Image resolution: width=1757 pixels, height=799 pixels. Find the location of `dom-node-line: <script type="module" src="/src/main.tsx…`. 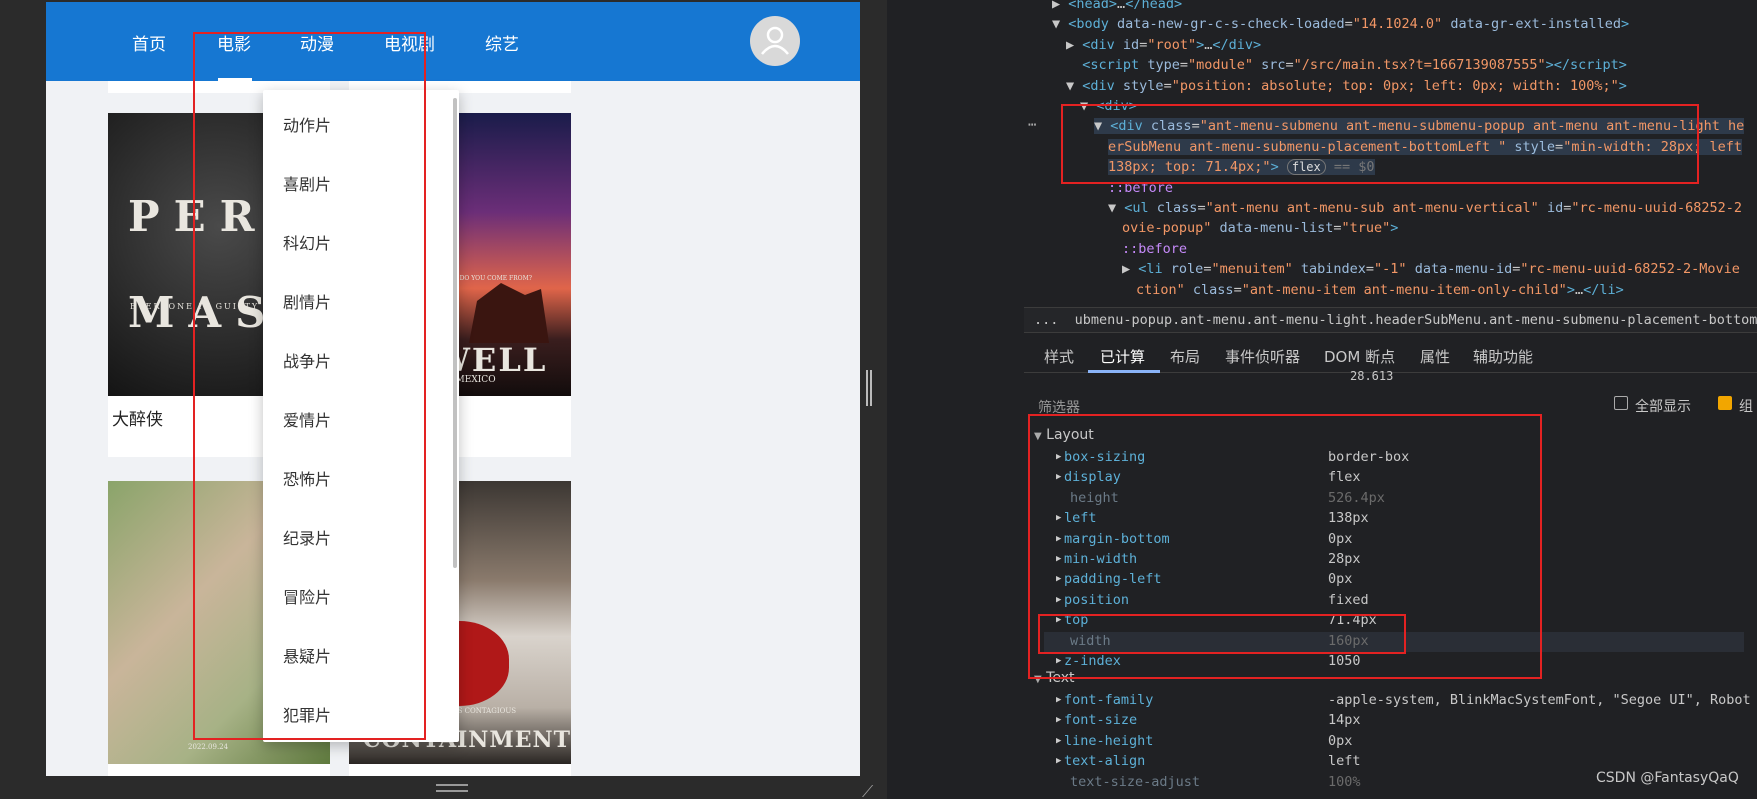

dom-node-line: <script type="module" src="/src/main.tsx… is located at coordinates (1346, 65).